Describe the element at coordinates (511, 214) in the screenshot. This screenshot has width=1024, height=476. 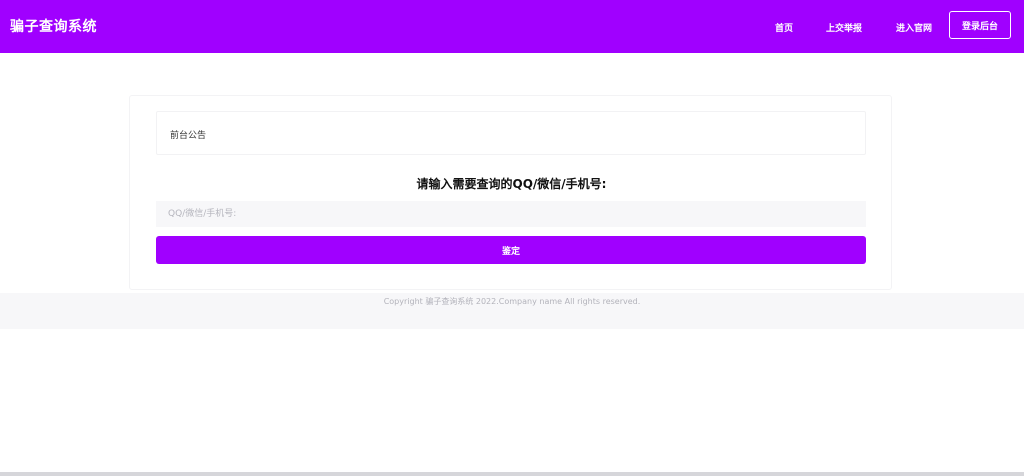
I see `query-input` at that location.